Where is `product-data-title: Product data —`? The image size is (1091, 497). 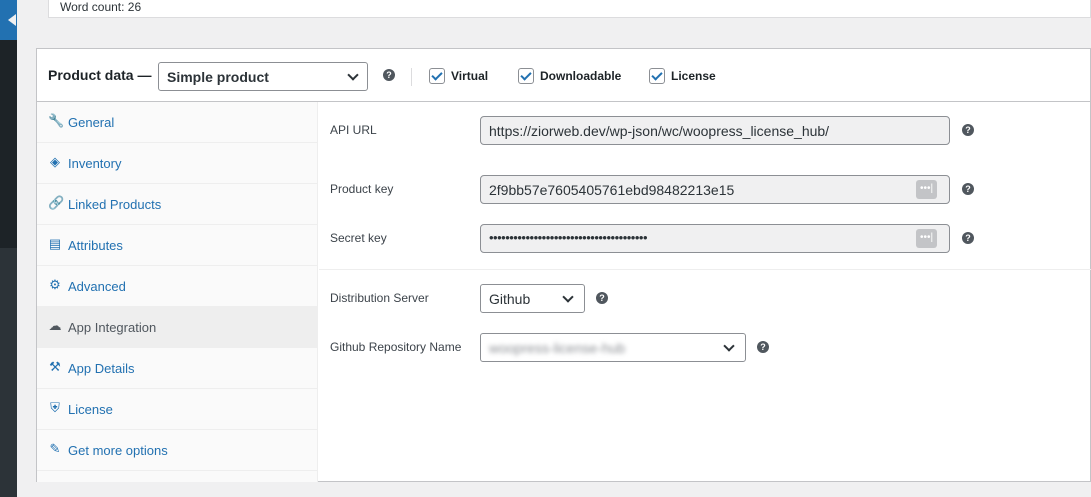 product-data-title: Product data — is located at coordinates (100, 75).